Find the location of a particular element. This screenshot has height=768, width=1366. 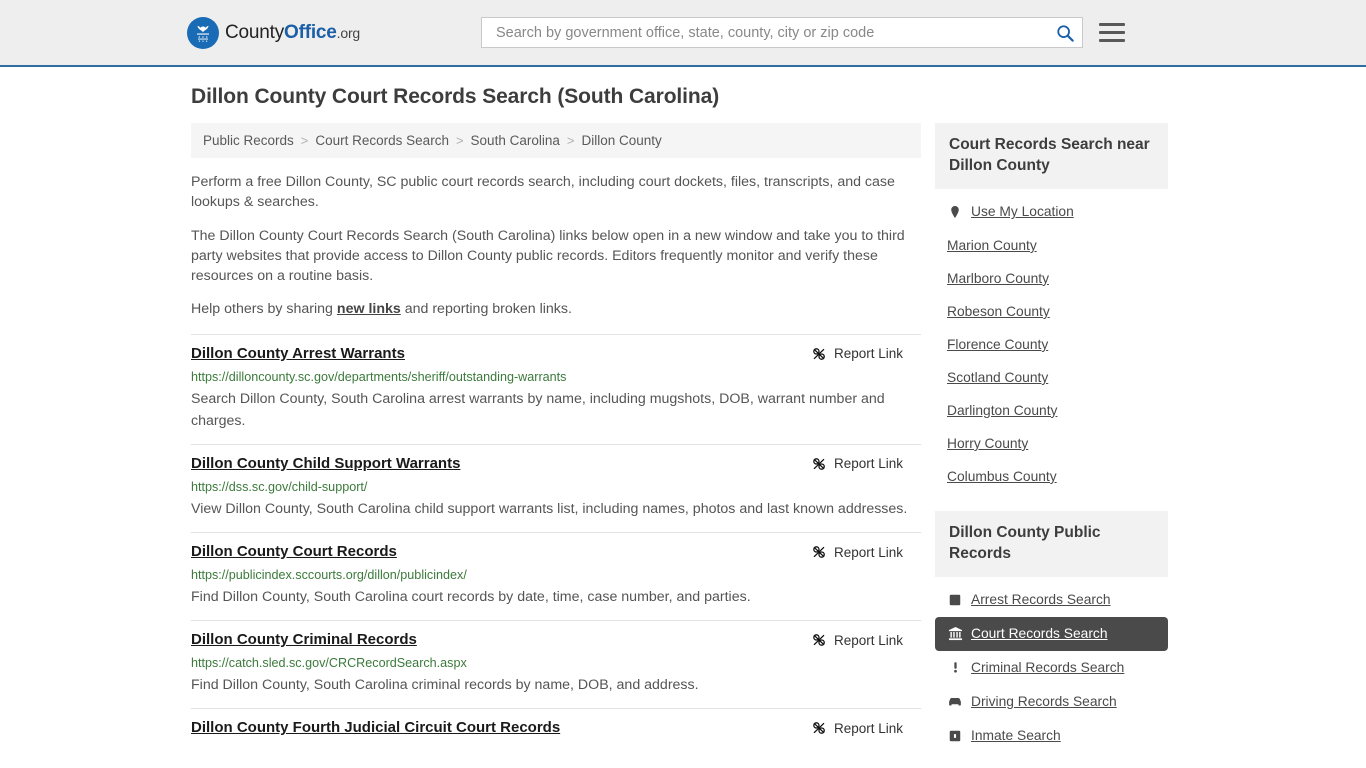

sidebar-item-robeson-county: Robeson County is located at coordinates (1051, 311).